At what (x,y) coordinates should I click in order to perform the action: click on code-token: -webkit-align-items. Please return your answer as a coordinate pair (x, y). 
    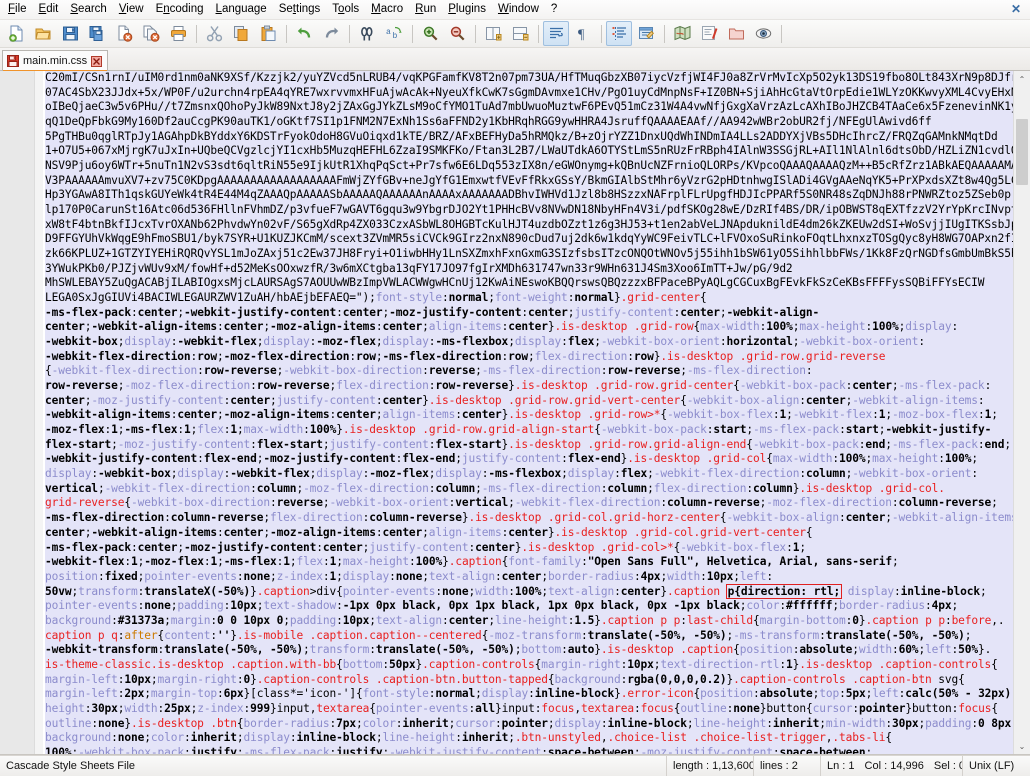
    Looking at the image, I should click on (154, 532).